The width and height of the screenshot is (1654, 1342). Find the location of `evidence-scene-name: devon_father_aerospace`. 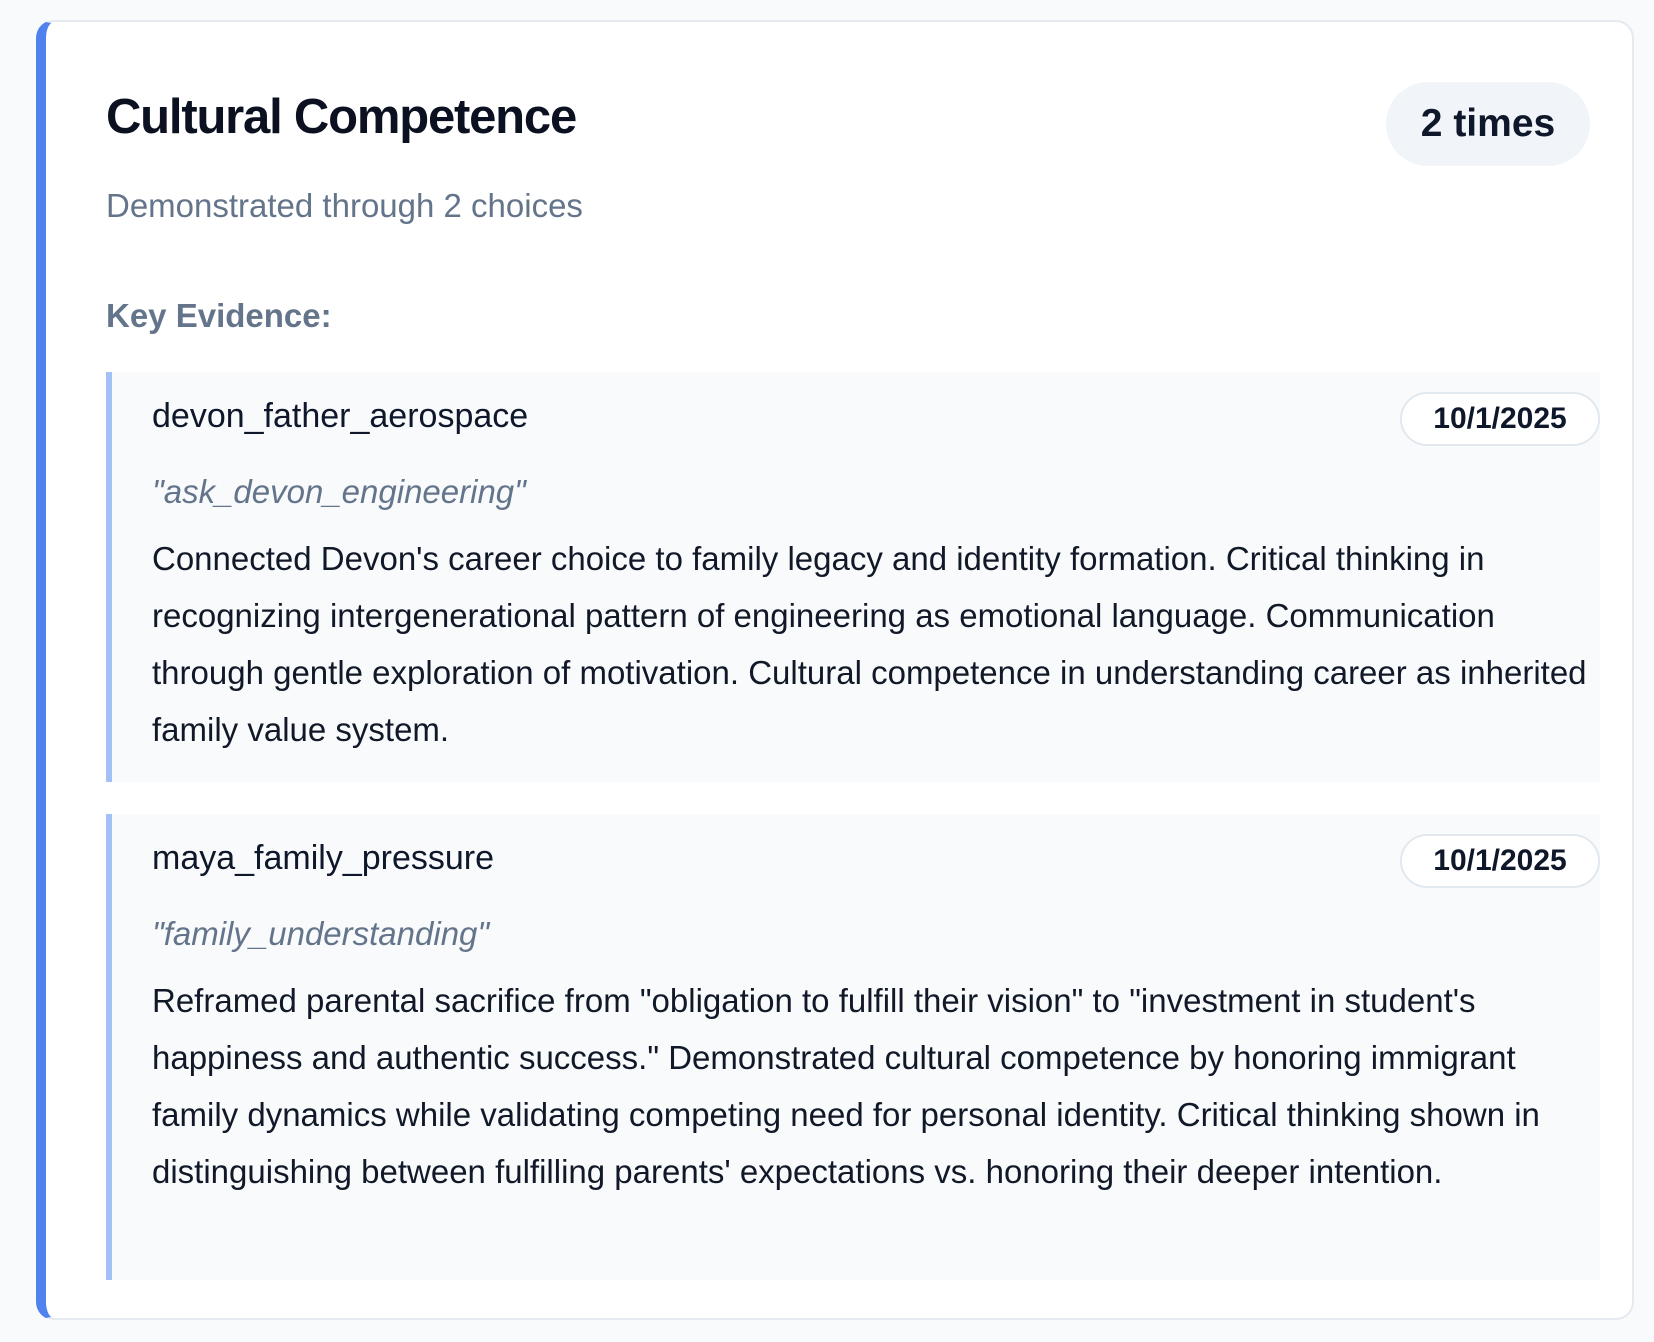

evidence-scene-name: devon_father_aerospace is located at coordinates (340, 416).